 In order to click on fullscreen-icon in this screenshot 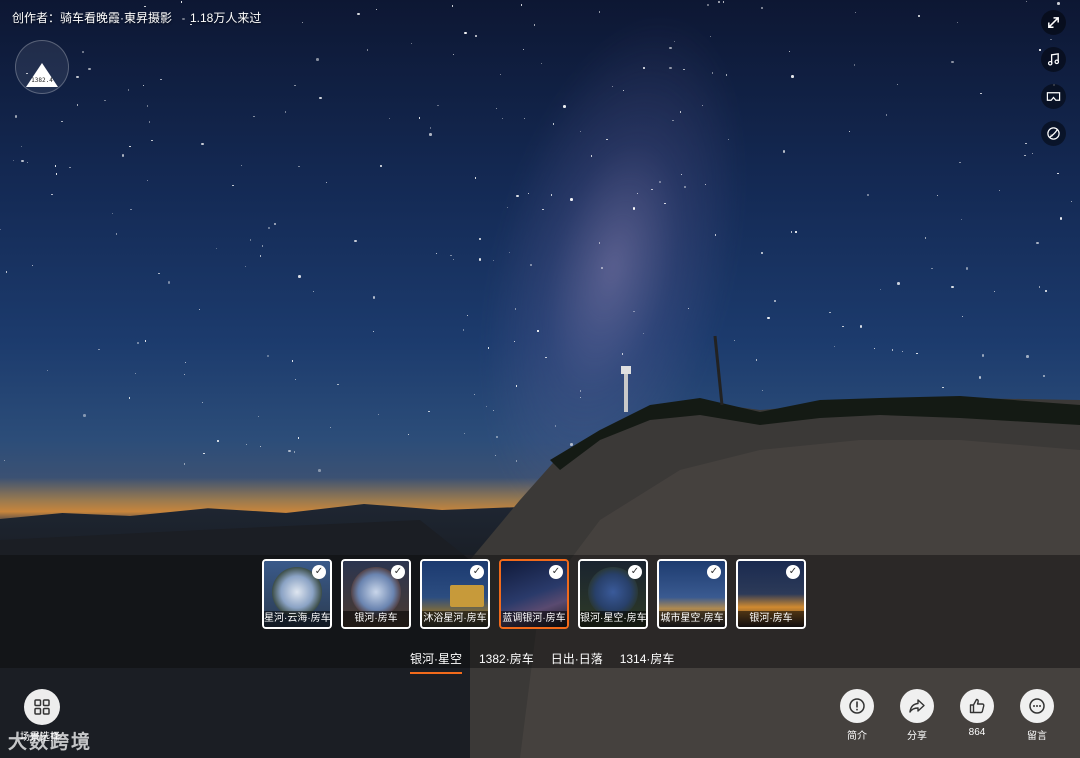, I will do `click(1053, 22)`.